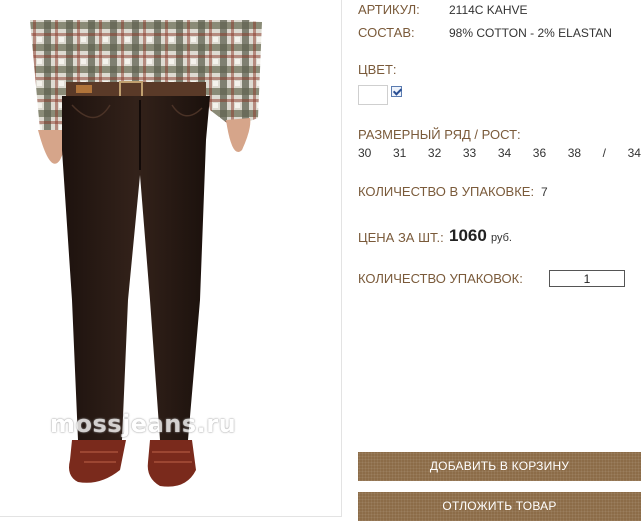  Describe the element at coordinates (386, 32) in the screenshot. I see `composition-label: СОСТАВ:` at that location.